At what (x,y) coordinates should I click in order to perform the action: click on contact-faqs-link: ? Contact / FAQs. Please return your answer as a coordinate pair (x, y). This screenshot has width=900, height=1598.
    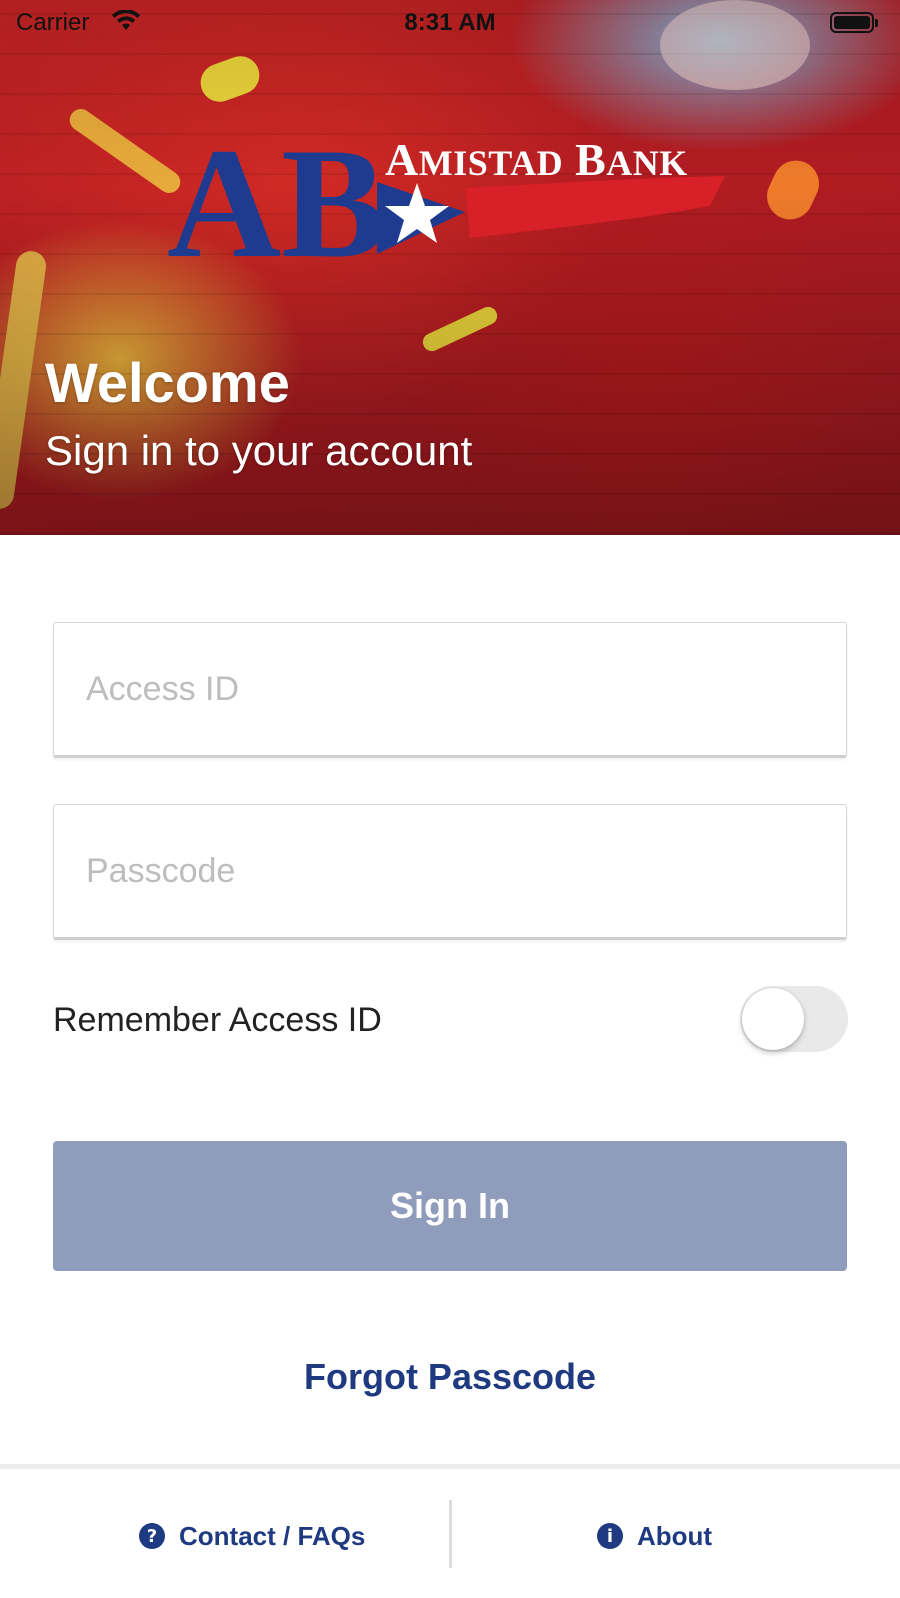
    Looking at the image, I should click on (252, 1536).